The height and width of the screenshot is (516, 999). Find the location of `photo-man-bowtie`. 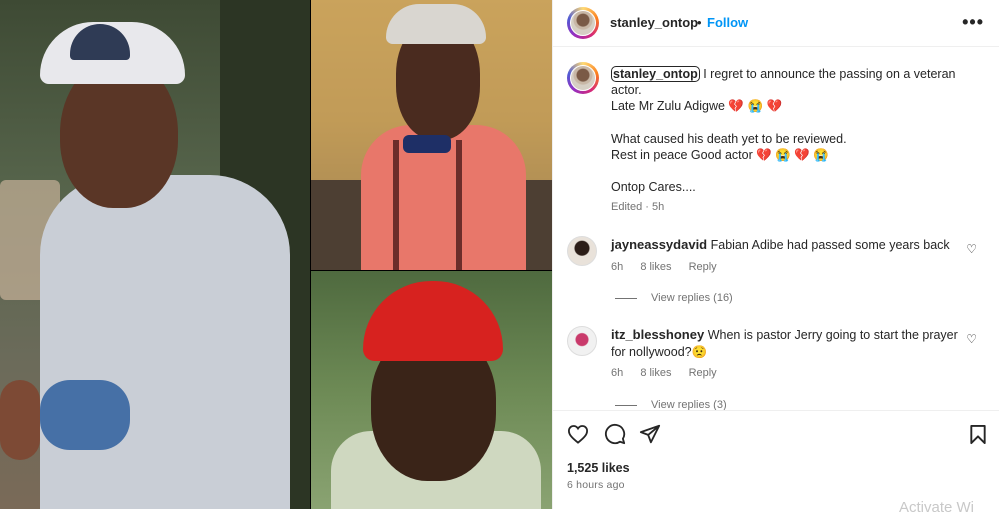

photo-man-bowtie is located at coordinates (431, 135).